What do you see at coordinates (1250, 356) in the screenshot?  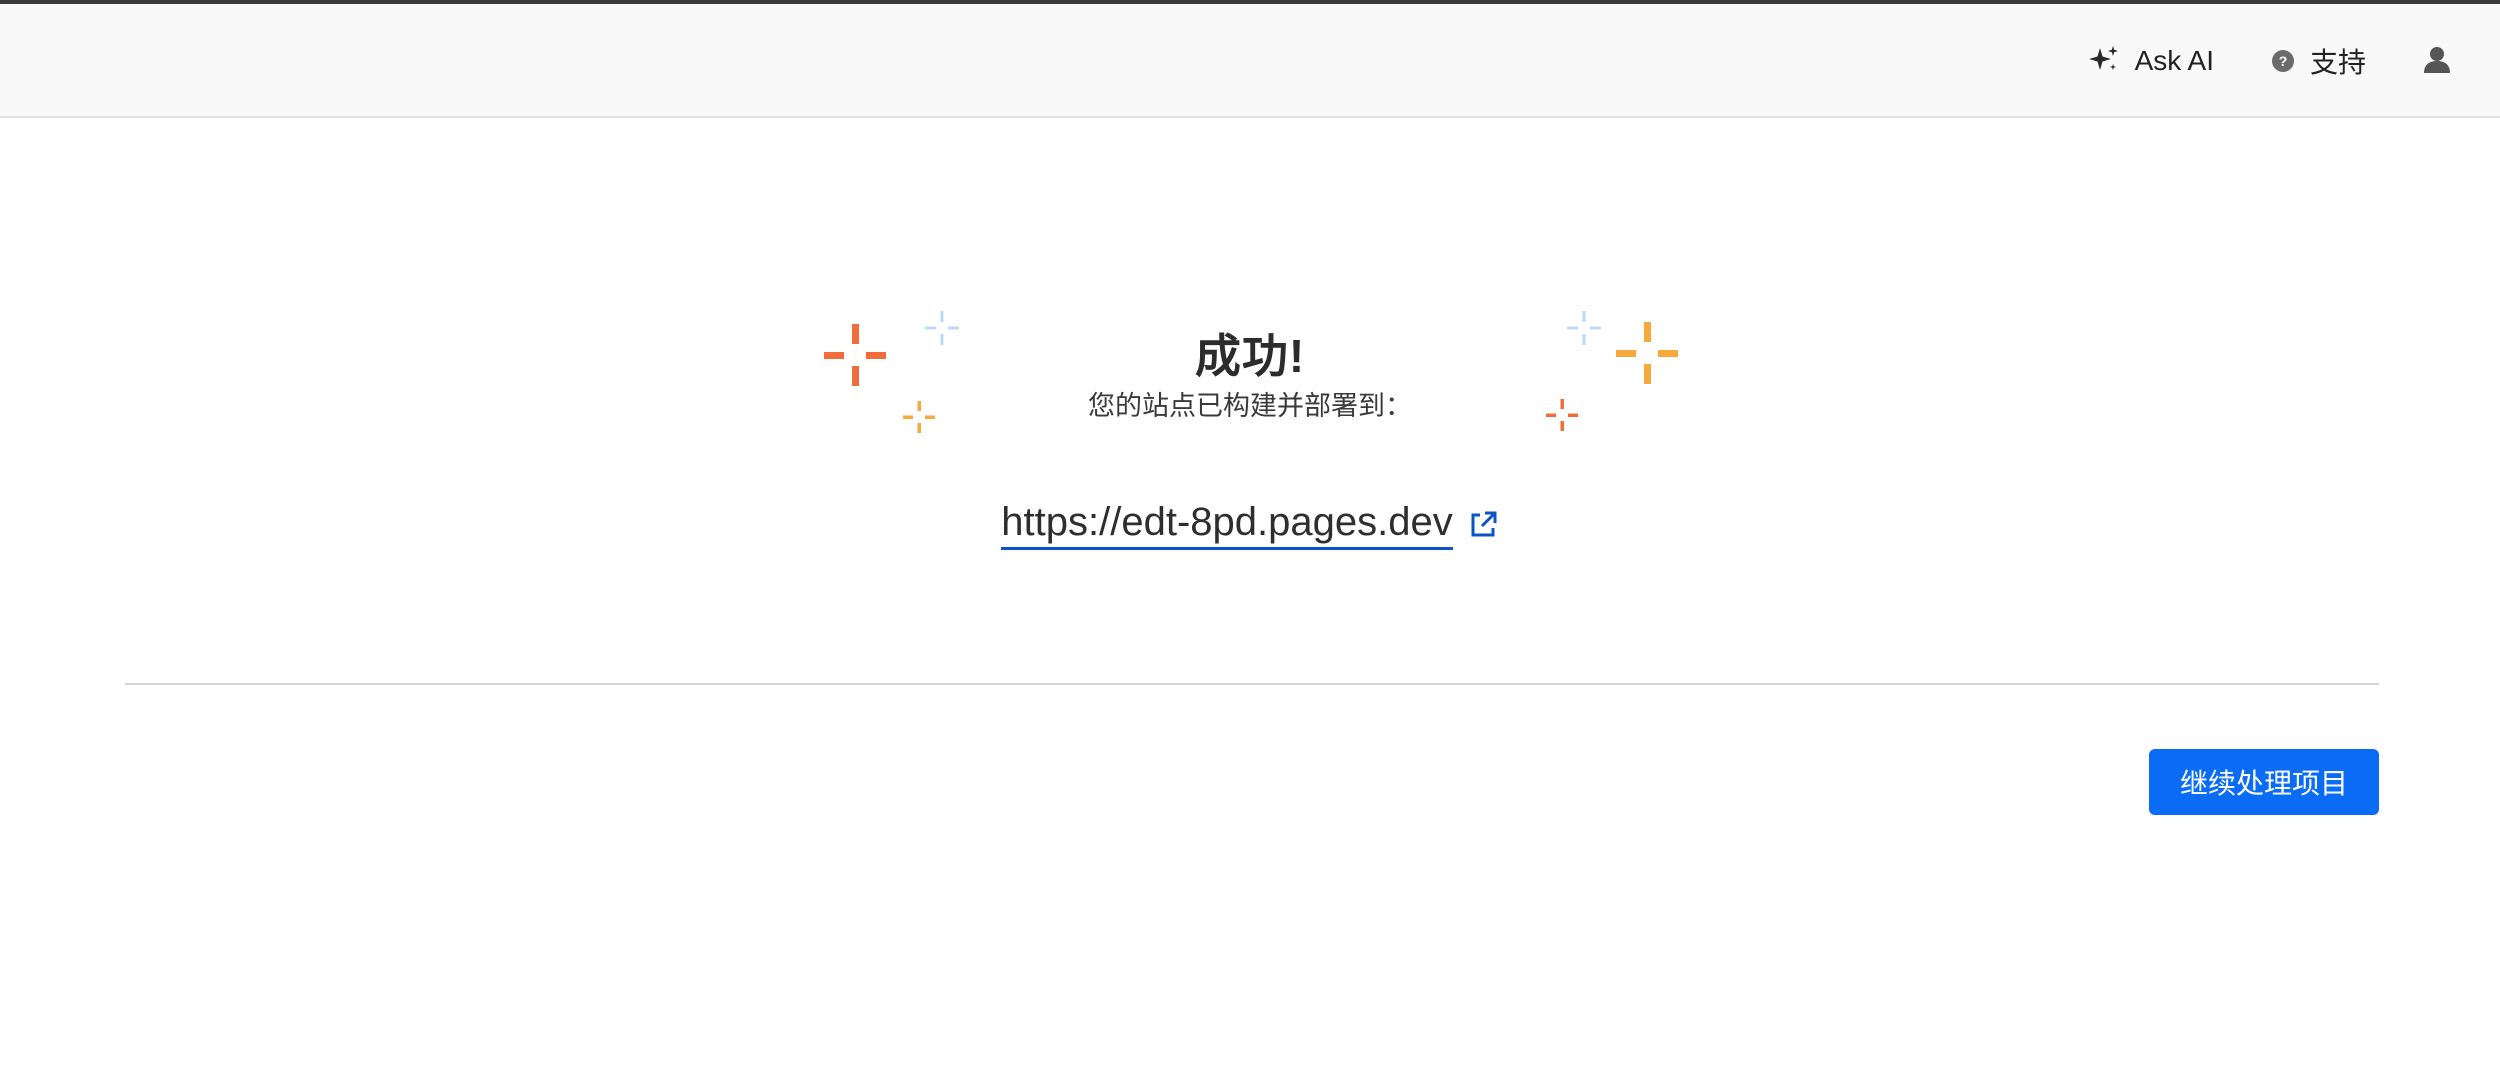 I see `success-title: 成功!` at bounding box center [1250, 356].